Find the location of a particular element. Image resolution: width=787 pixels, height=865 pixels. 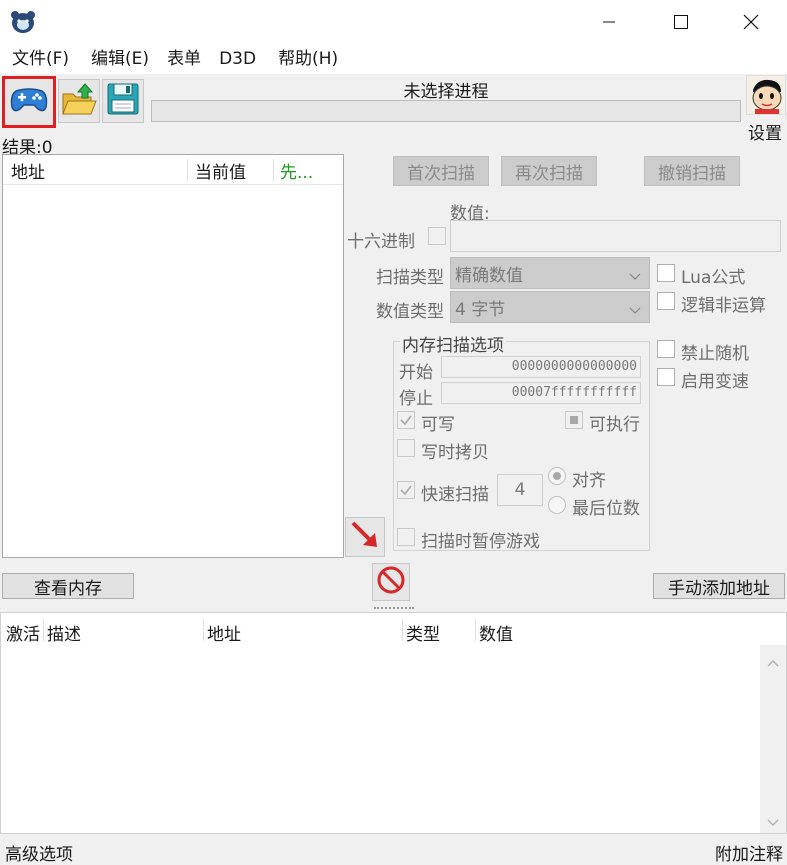

fast-scan-value: 4 is located at coordinates (520, 490).